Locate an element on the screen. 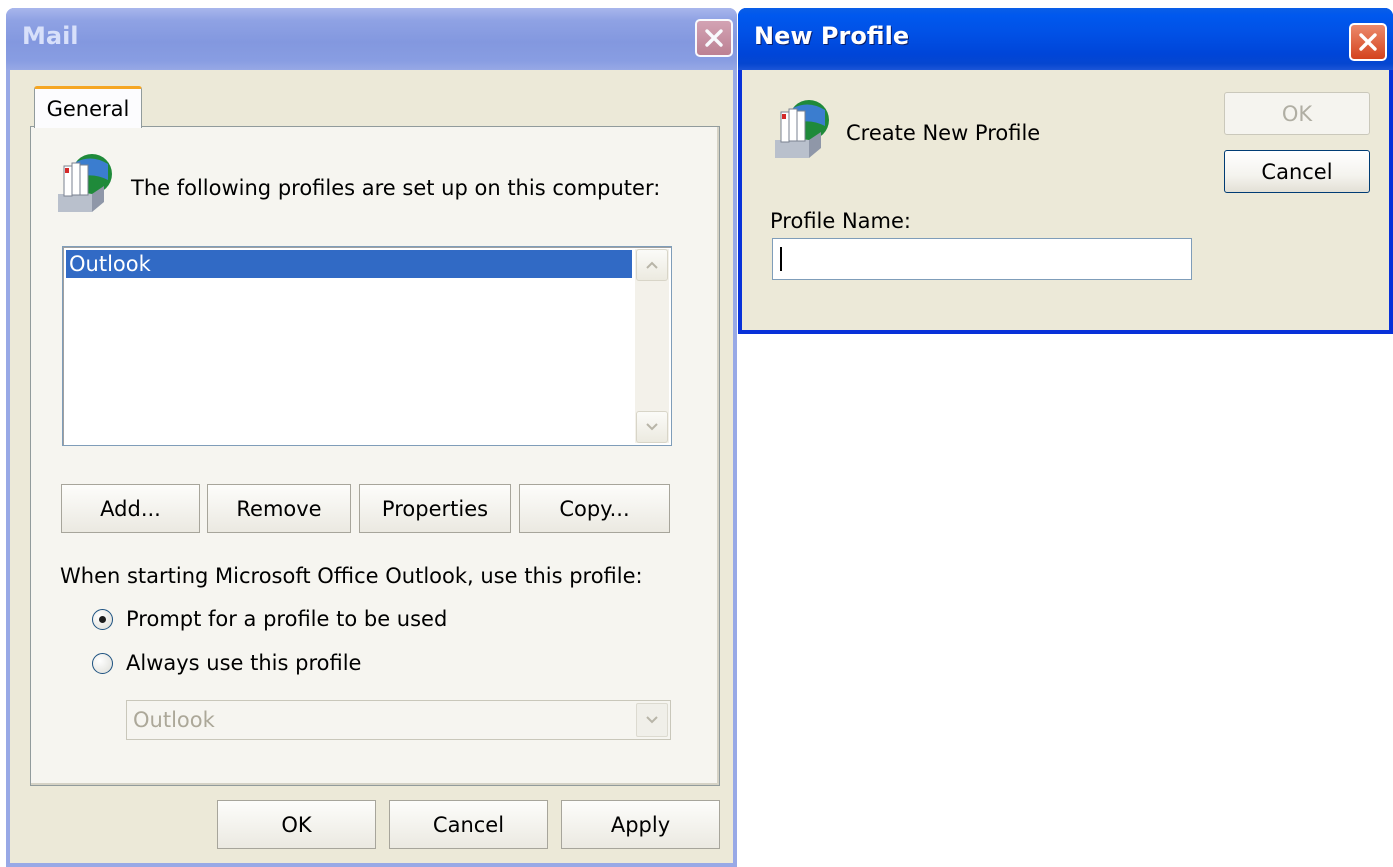 This screenshot has width=1393, height=867. always-profile-radio-row: Always use this profile is located at coordinates (226, 663).